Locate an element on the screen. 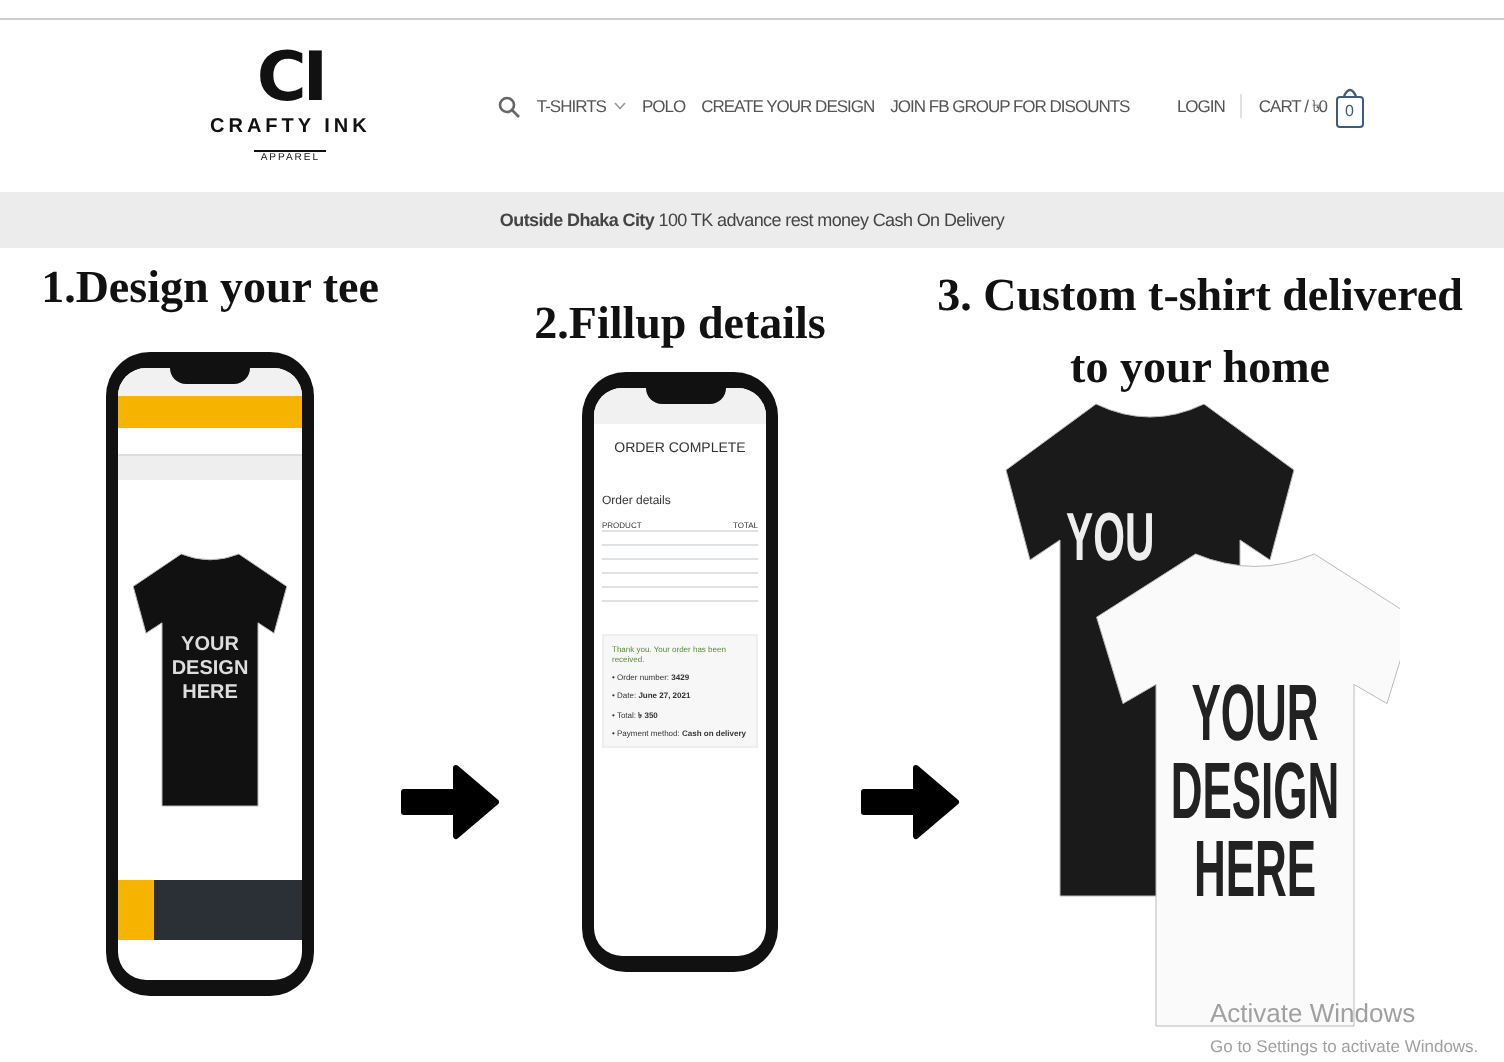 The width and height of the screenshot is (1504, 1062). nav-link: POLO is located at coordinates (663, 106).